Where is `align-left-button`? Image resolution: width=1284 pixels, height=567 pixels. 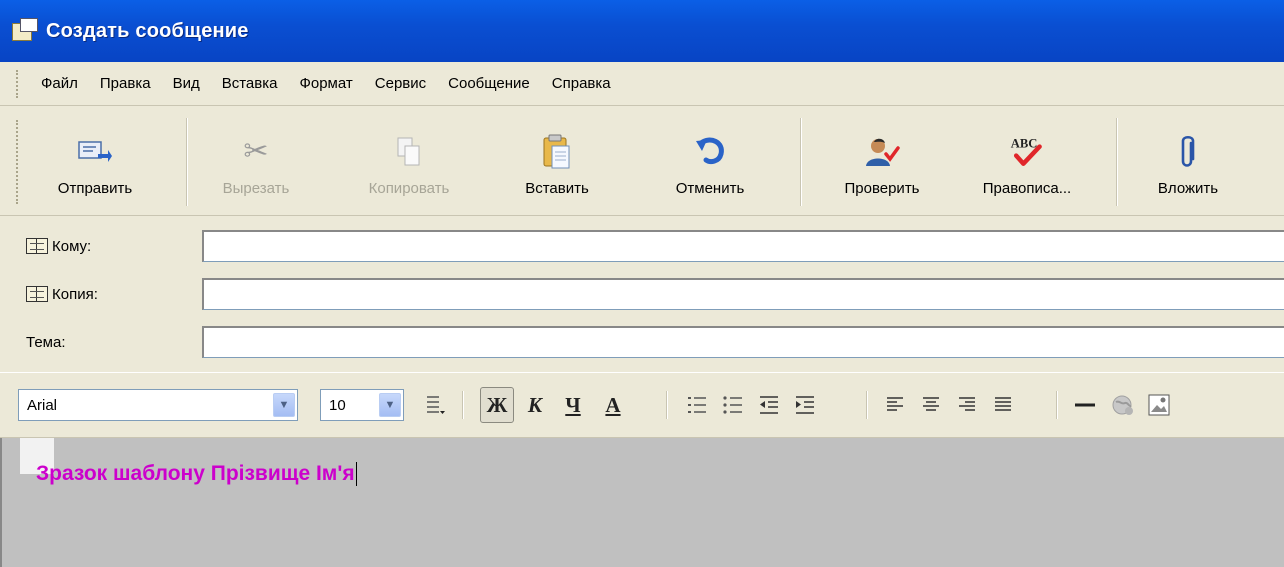
align-left-button is located at coordinates (895, 405).